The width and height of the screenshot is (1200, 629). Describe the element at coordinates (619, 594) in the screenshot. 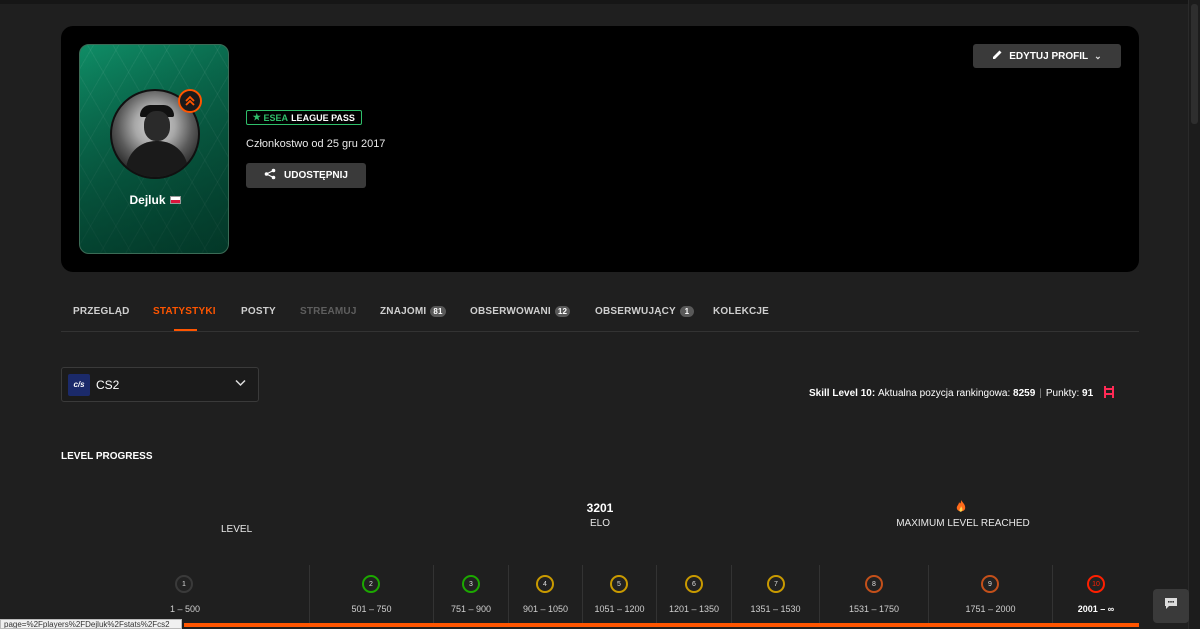

I see `level-segment-5: 5 1051 – 1200` at that location.